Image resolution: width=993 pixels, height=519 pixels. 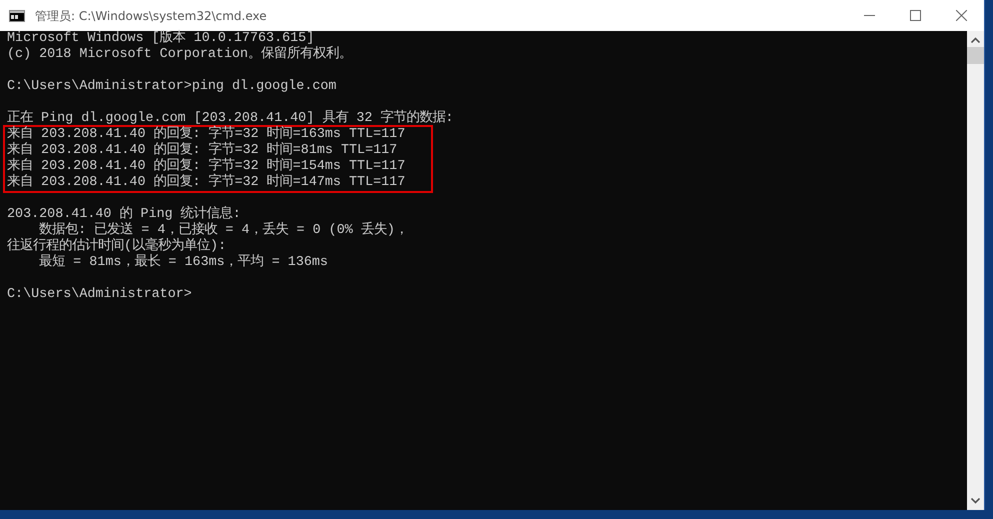 I want to click on console-line: 来自 203.208.41.40 的回复: 字节=32 时间=154ms TTL=117, so click(x=206, y=166).